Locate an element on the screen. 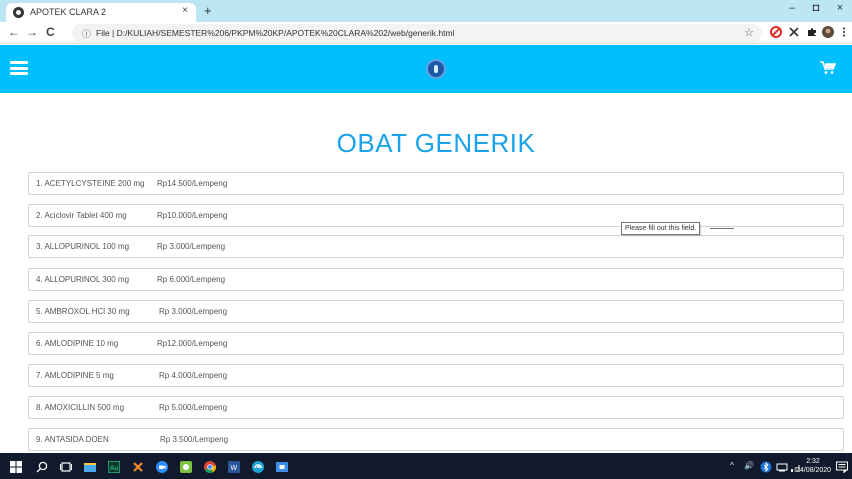  menu-kebab-icon is located at coordinates (844, 32).